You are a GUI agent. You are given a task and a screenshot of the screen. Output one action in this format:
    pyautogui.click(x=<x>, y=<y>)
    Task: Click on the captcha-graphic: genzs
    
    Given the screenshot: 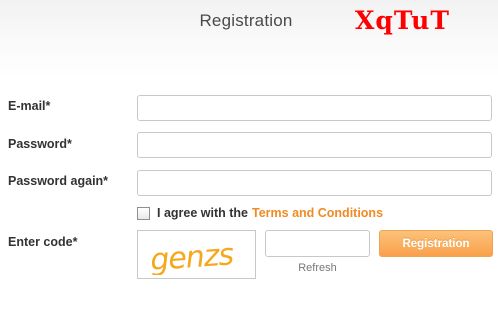 What is the action you would take?
    pyautogui.click(x=191, y=256)
    